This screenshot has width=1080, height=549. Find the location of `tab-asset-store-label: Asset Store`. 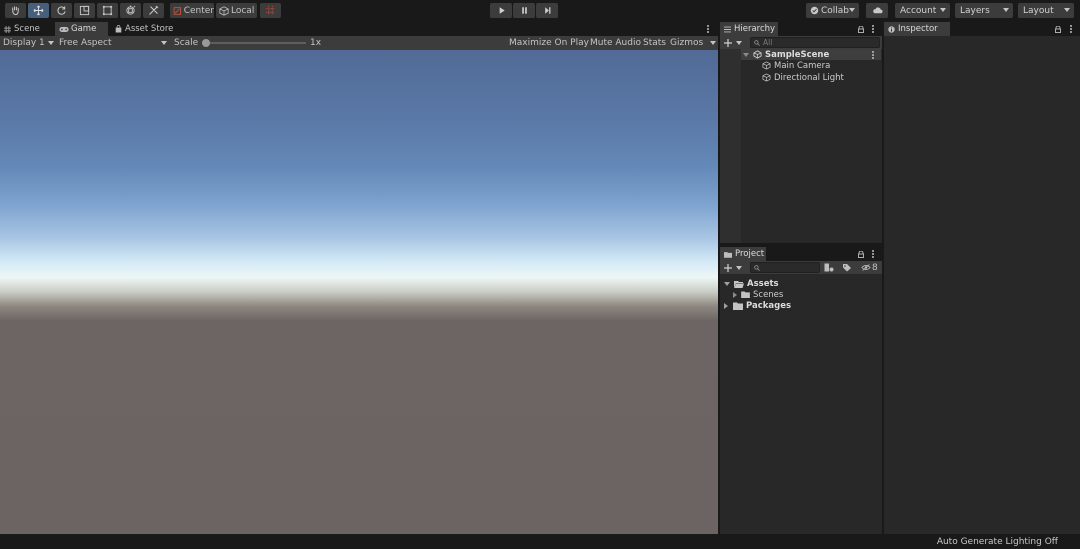

tab-asset-store-label: Asset Store is located at coordinates (149, 29).